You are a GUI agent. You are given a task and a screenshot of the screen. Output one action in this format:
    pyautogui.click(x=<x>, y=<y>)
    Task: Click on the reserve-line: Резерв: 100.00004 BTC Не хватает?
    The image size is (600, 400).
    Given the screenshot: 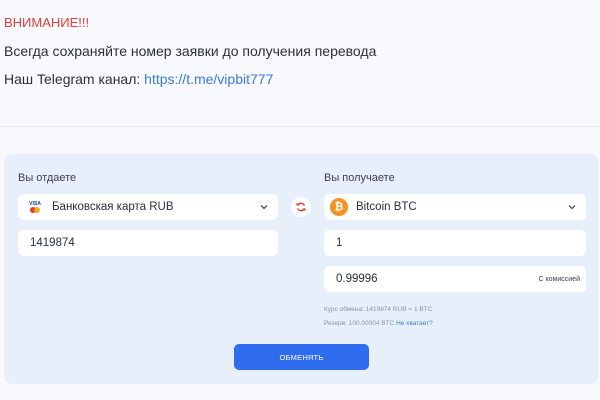 What is the action you would take?
    pyautogui.click(x=378, y=323)
    